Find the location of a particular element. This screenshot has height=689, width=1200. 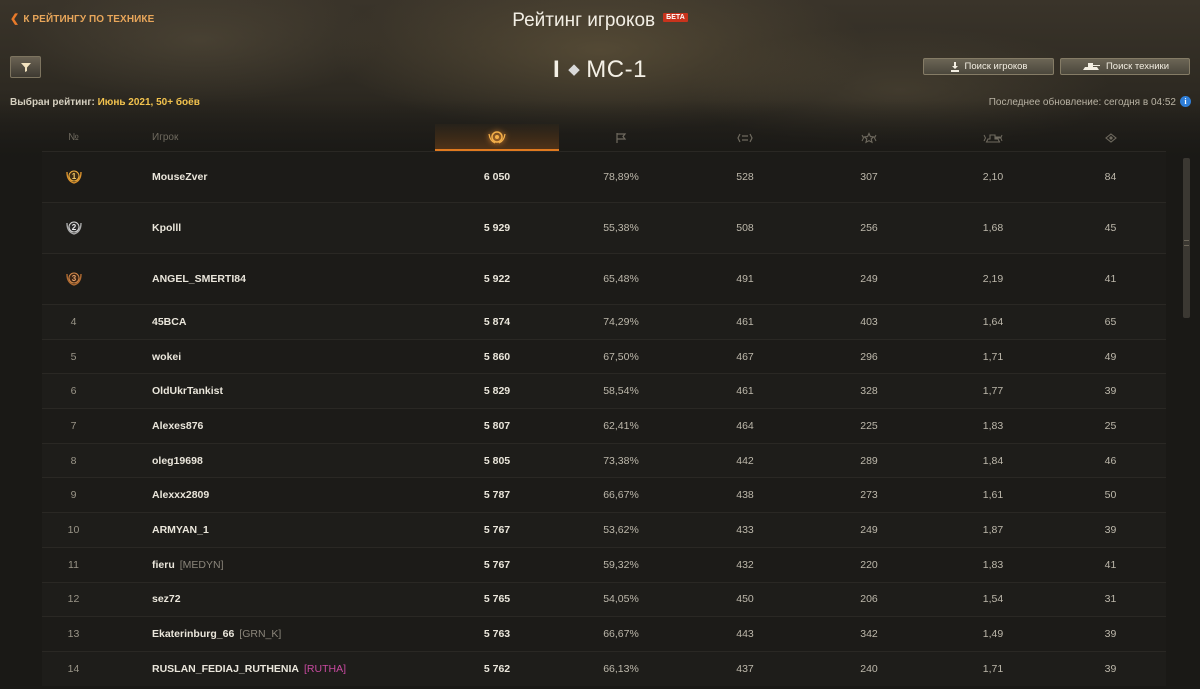

player-name-text: Alexxx2809 is located at coordinates (180, 495).